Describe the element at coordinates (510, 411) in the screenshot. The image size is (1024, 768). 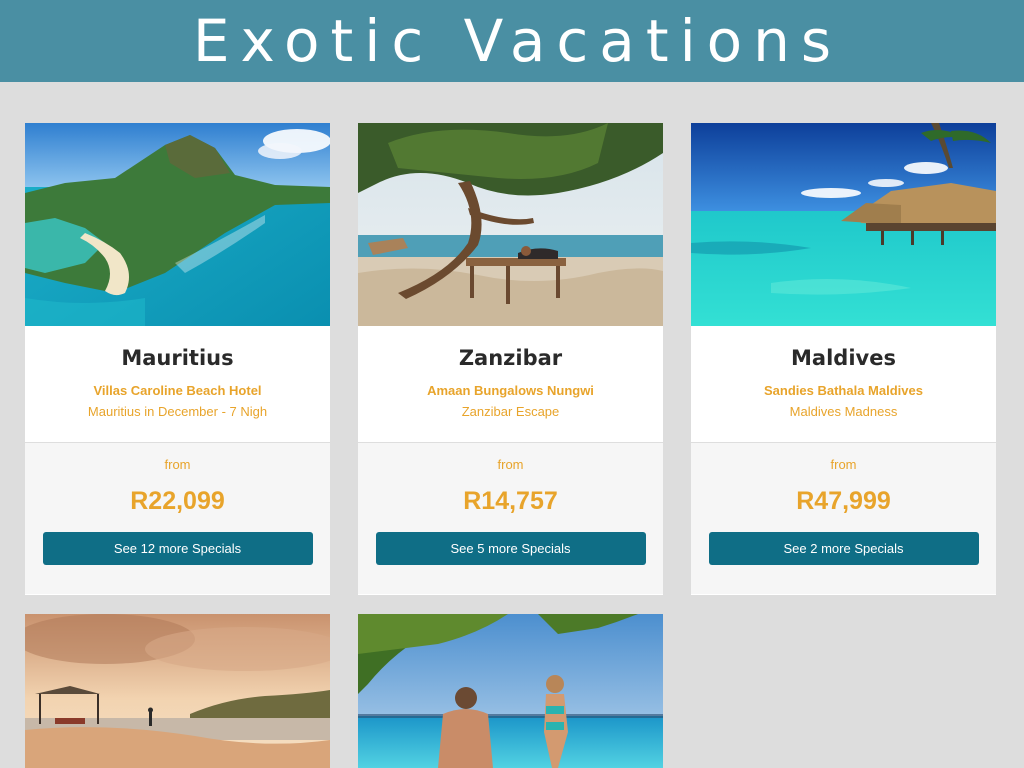
I see `offer-name: Zanzibar Escape` at that location.